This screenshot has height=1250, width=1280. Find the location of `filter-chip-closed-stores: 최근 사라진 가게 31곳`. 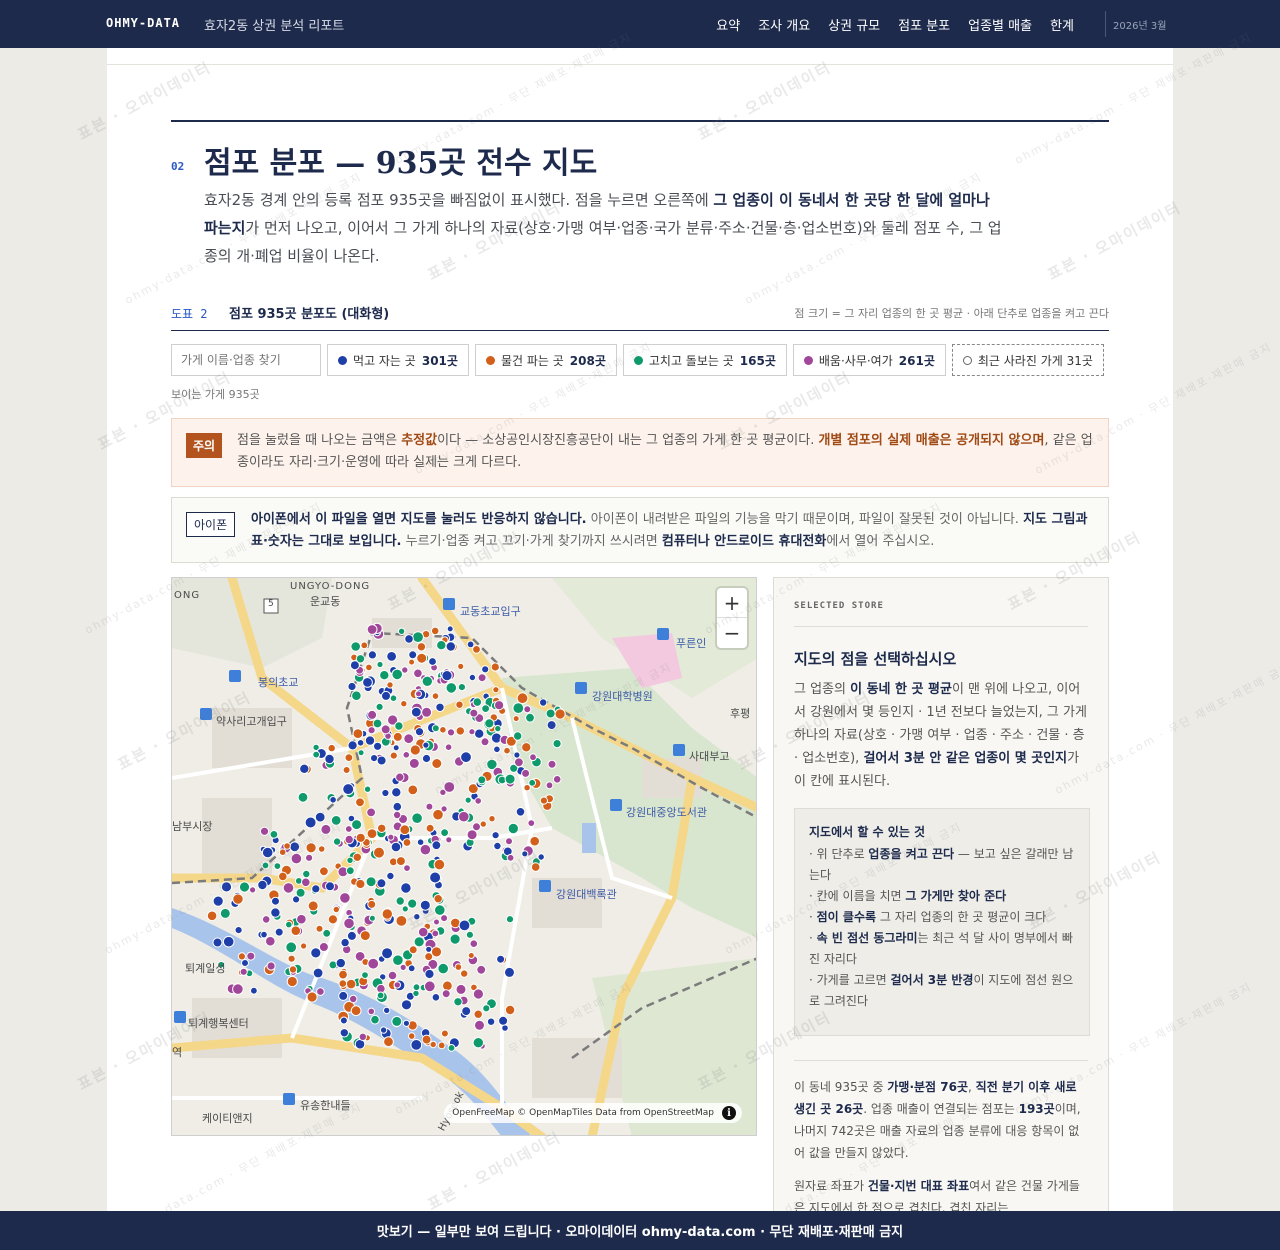

filter-chip-closed-stores: 최근 사라진 가게 31곳 is located at coordinates (1027, 360).